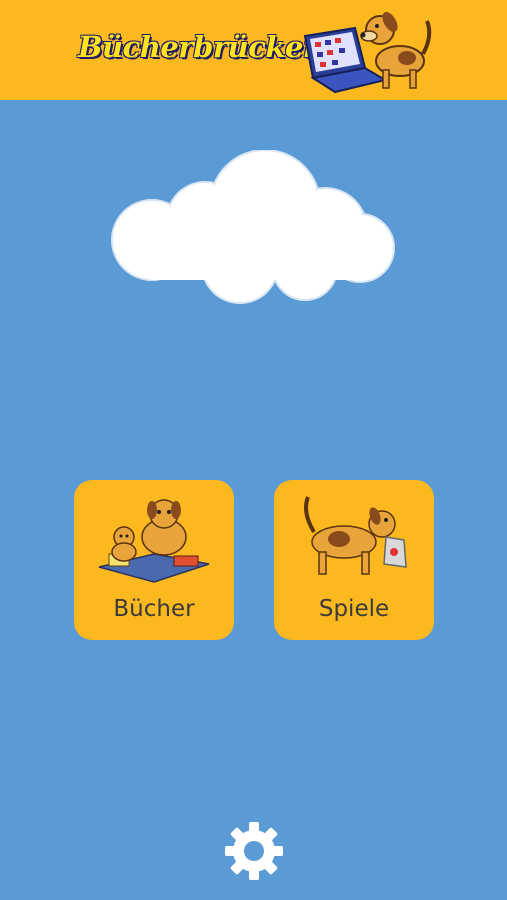 Image resolution: width=507 pixels, height=900 pixels. What do you see at coordinates (154, 609) in the screenshot?
I see `books-label: Bücher` at bounding box center [154, 609].